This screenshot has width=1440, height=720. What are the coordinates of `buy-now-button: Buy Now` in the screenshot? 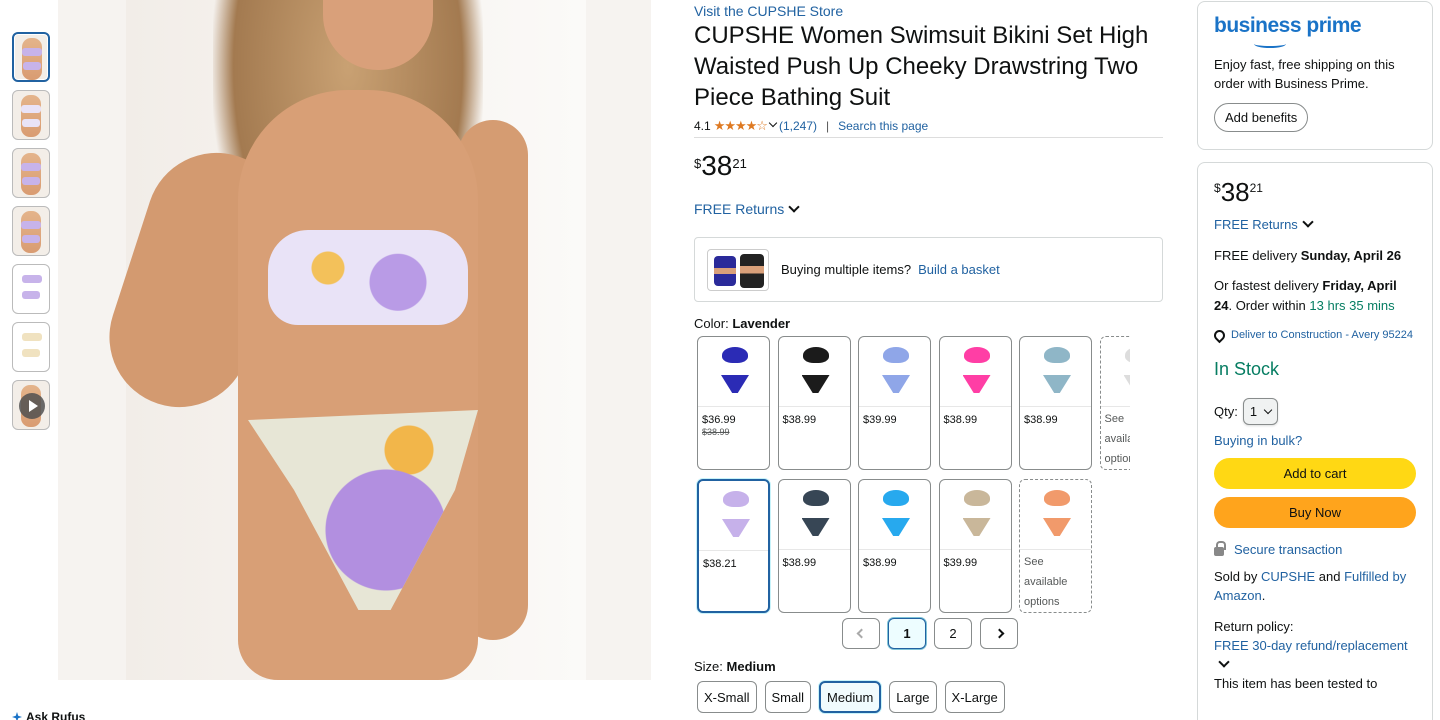 It's located at (1315, 512).